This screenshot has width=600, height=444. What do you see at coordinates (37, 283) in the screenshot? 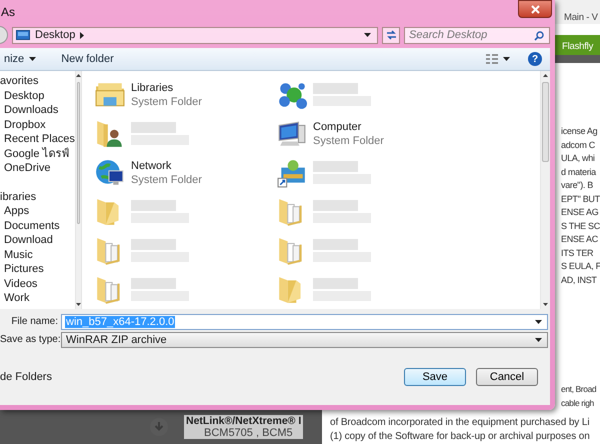
I see `nav-item: Videos` at bounding box center [37, 283].